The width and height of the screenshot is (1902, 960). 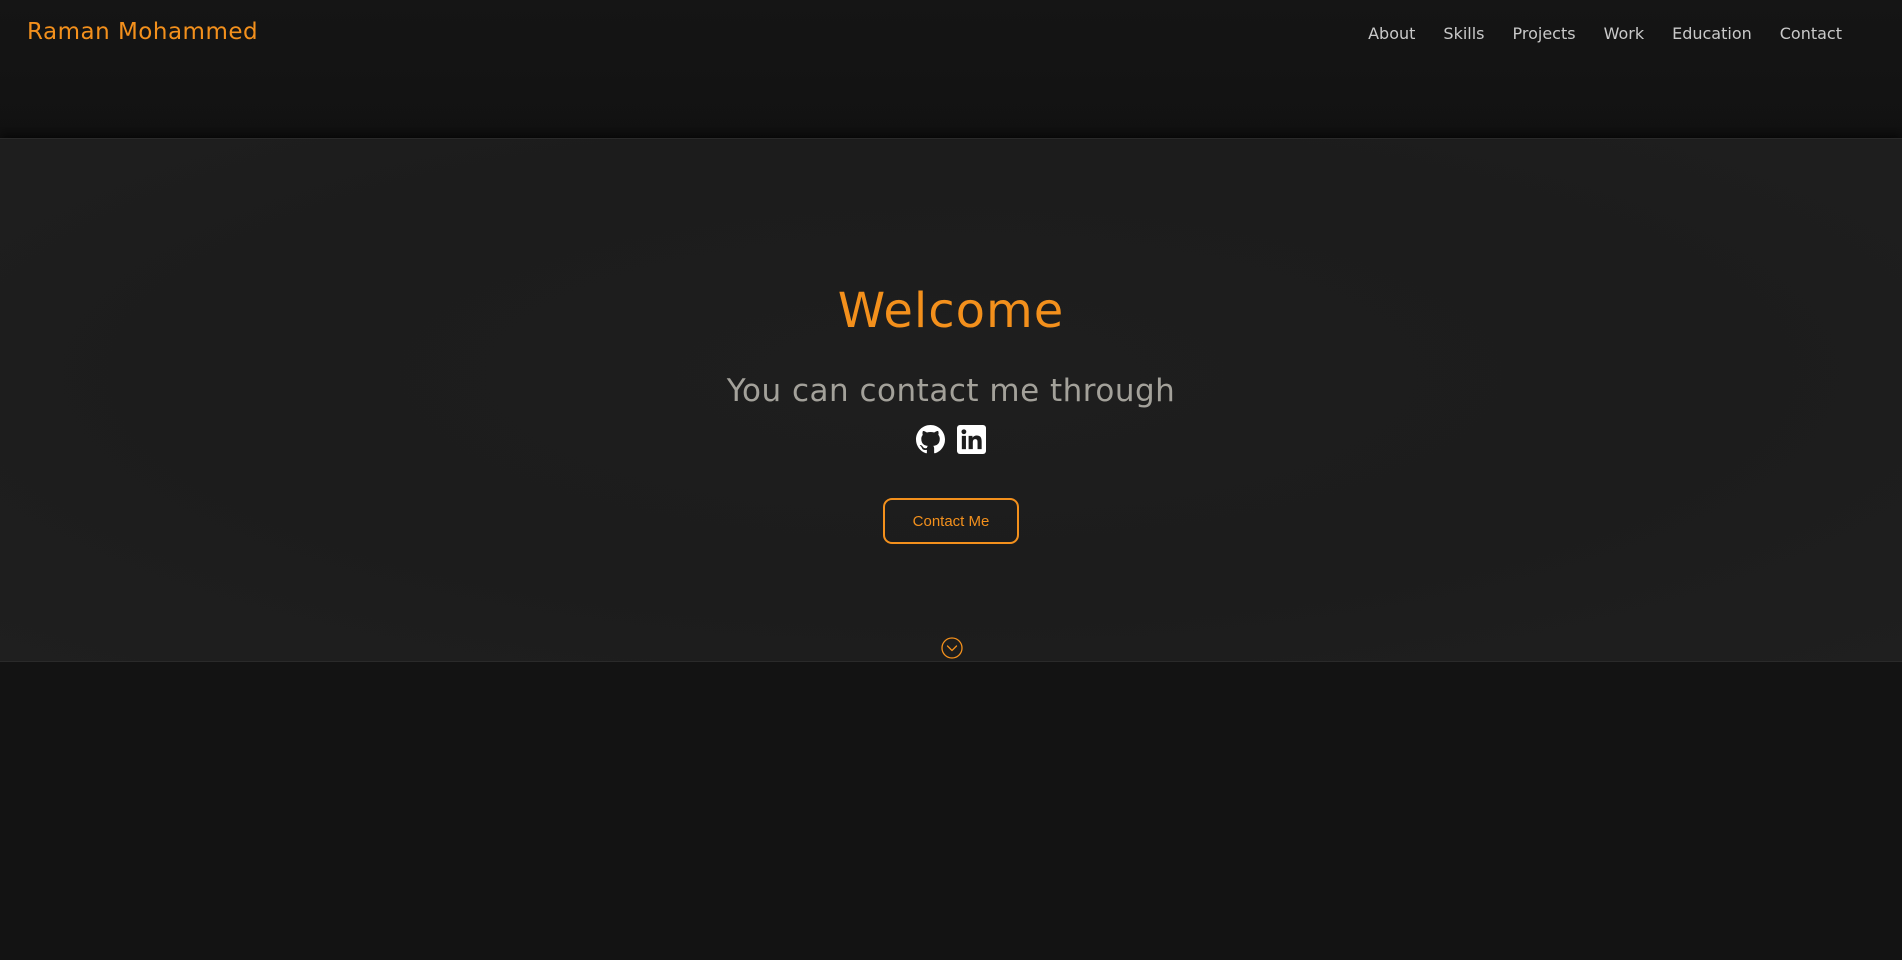 What do you see at coordinates (1463, 33) in the screenshot?
I see `nav-link-skills: Skills` at bounding box center [1463, 33].